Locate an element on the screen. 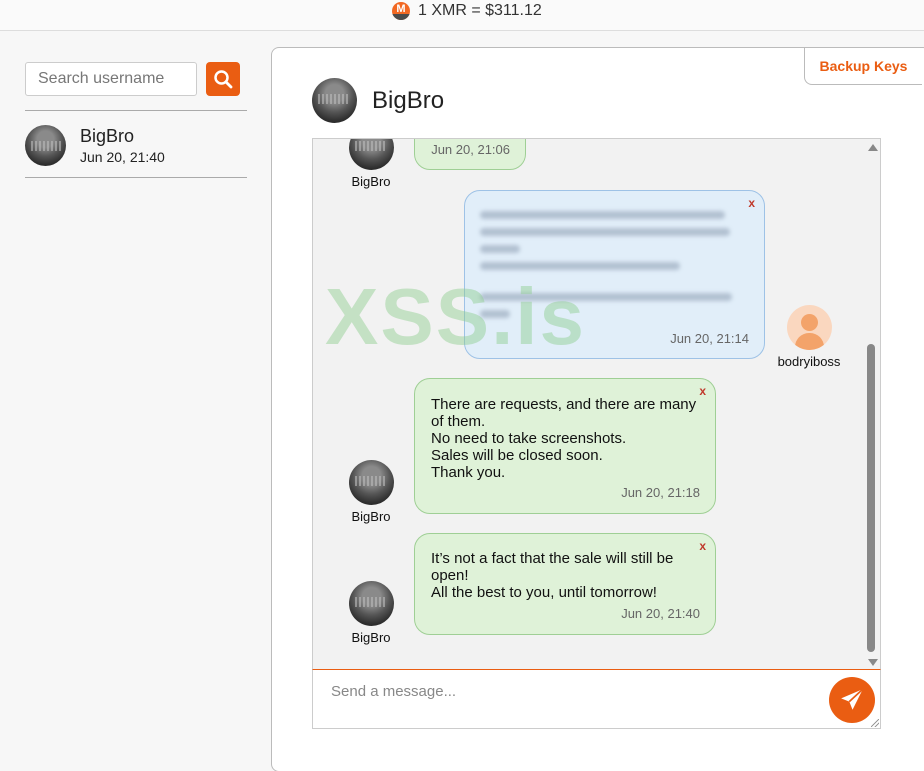  backup-keys-button: Backup Keys is located at coordinates (863, 66).